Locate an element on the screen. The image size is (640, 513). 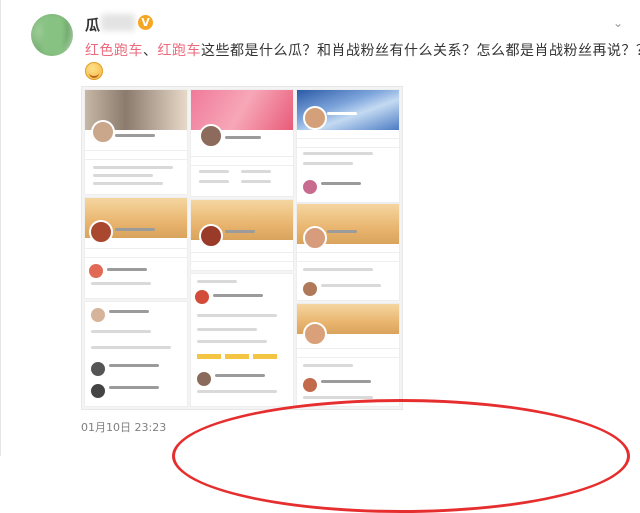
post-text: 红色跑车、红跑车这些都是什么瓜？和肖战粉丝有什么关系？怎么都是肖战粉丝再说？？？ is located at coordinates (362, 50).